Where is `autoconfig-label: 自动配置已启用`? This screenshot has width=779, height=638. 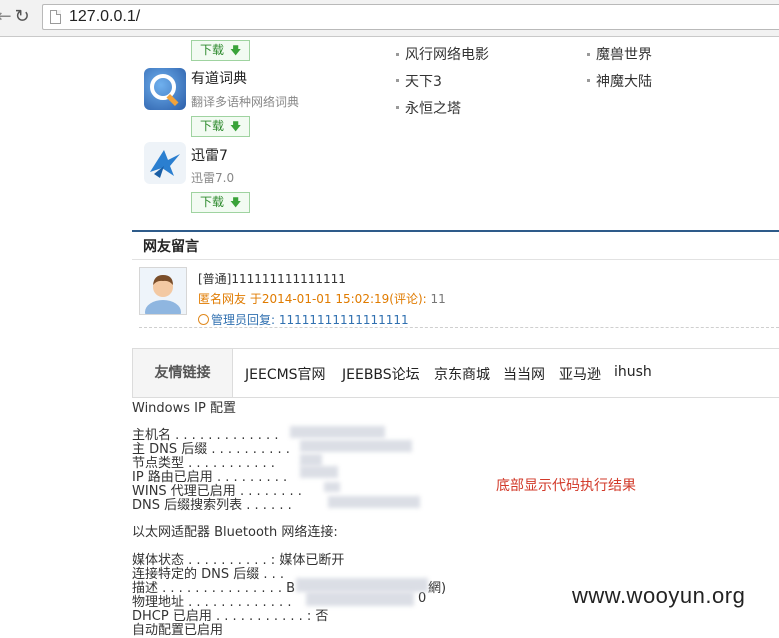 autoconfig-label: 自动配置已启用 is located at coordinates (178, 630).